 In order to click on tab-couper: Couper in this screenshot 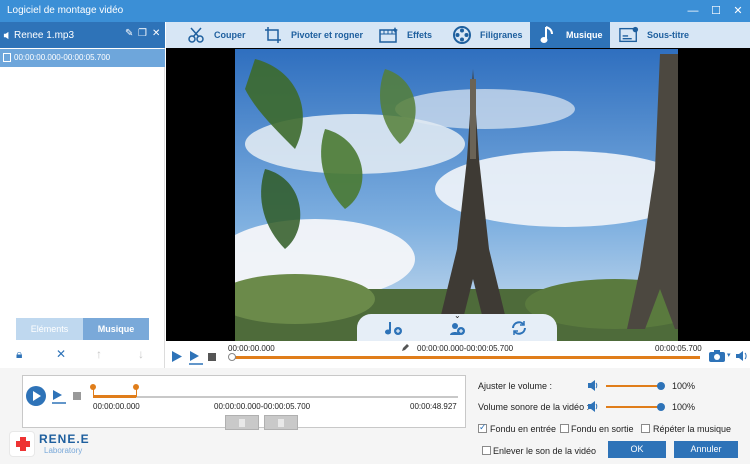, I will do `click(216, 35)`.